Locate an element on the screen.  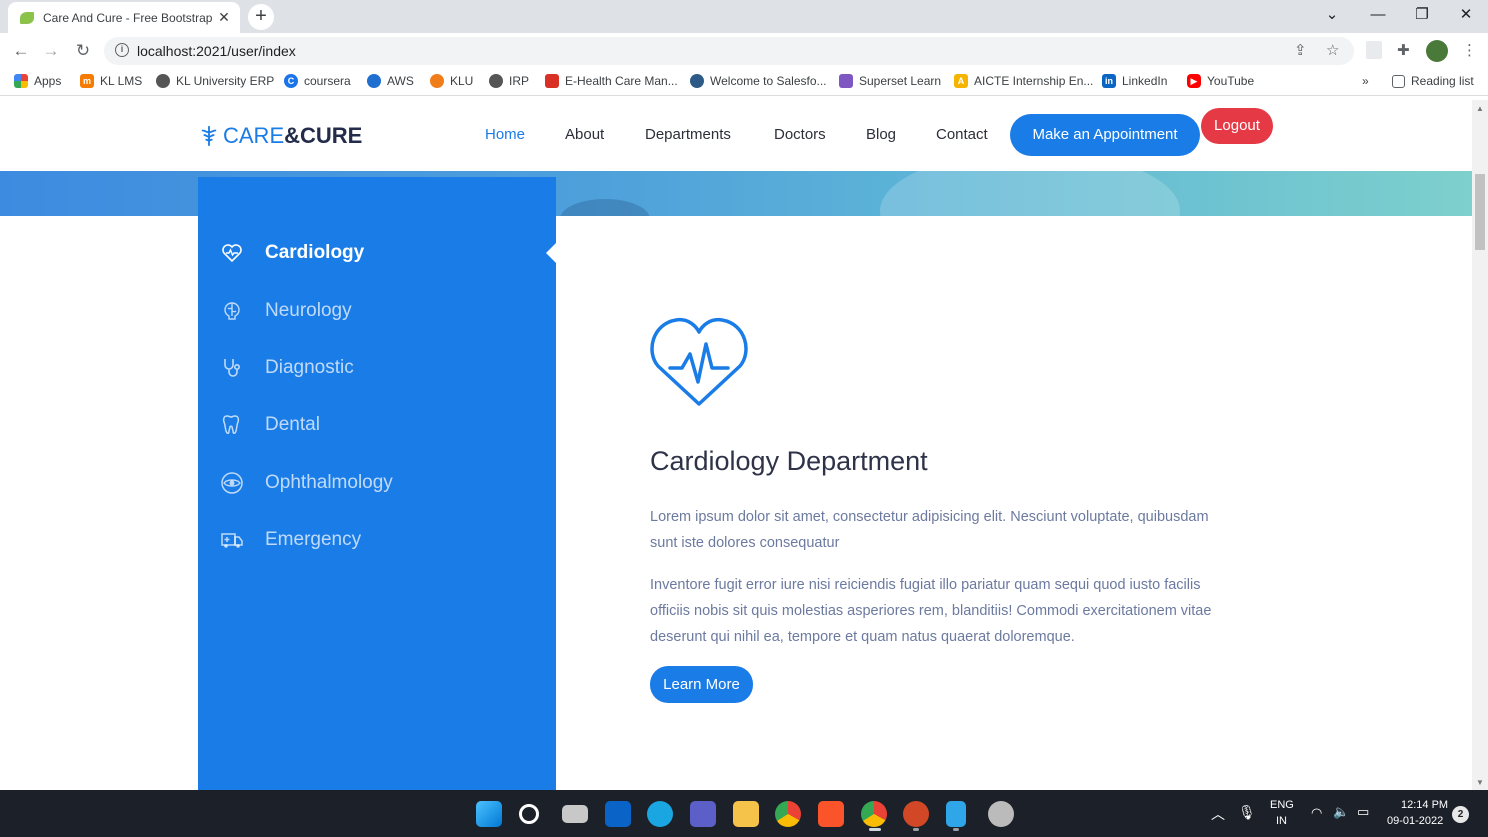
irp-icon is located at coordinates (496, 81).